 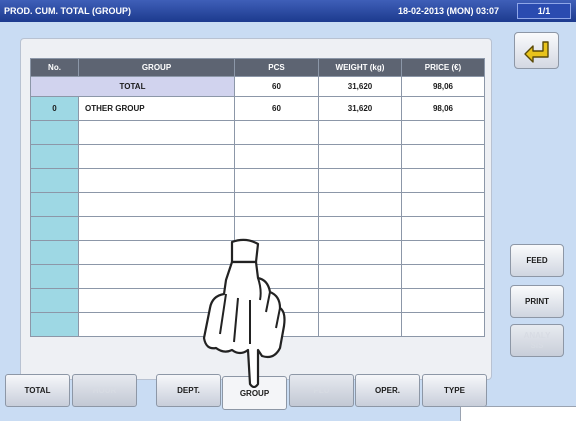 I want to click on screen-title: PROD. CUM. TOTAL (GROUP), so click(x=67, y=11).